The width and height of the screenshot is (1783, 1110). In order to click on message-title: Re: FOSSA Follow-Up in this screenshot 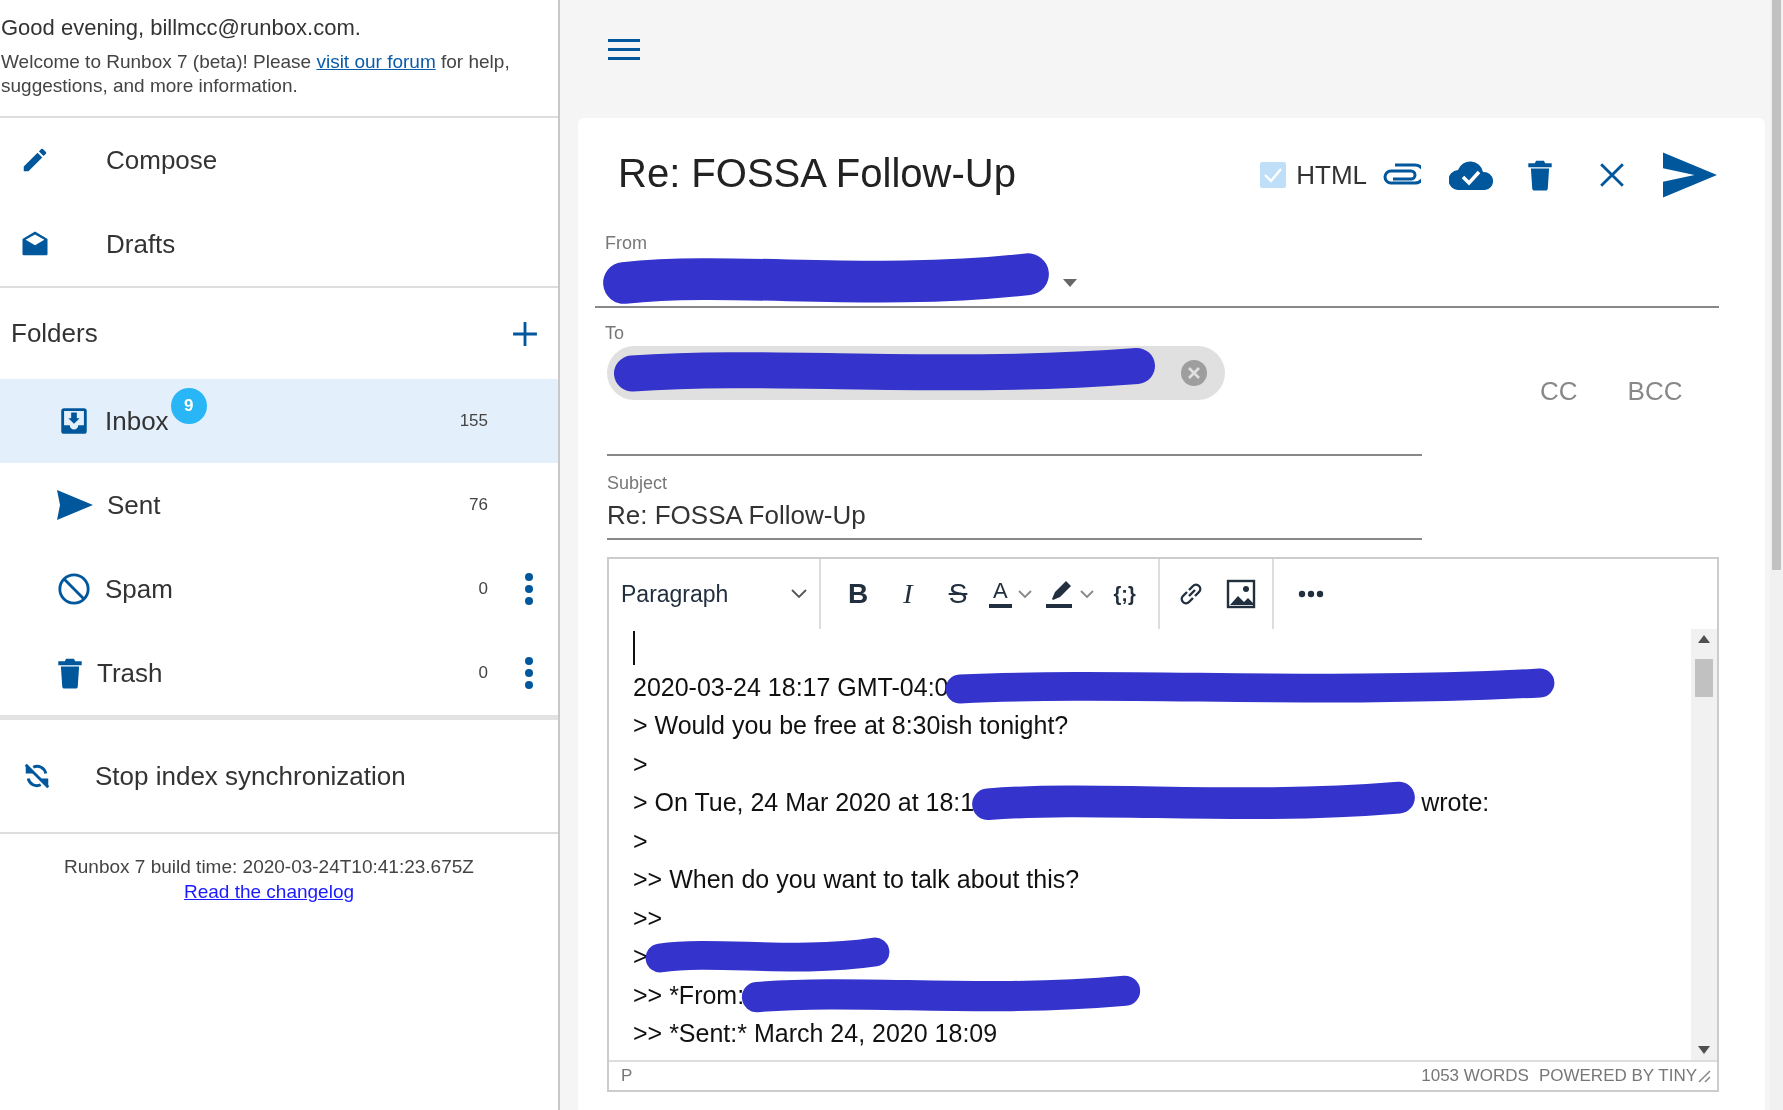, I will do `click(817, 173)`.